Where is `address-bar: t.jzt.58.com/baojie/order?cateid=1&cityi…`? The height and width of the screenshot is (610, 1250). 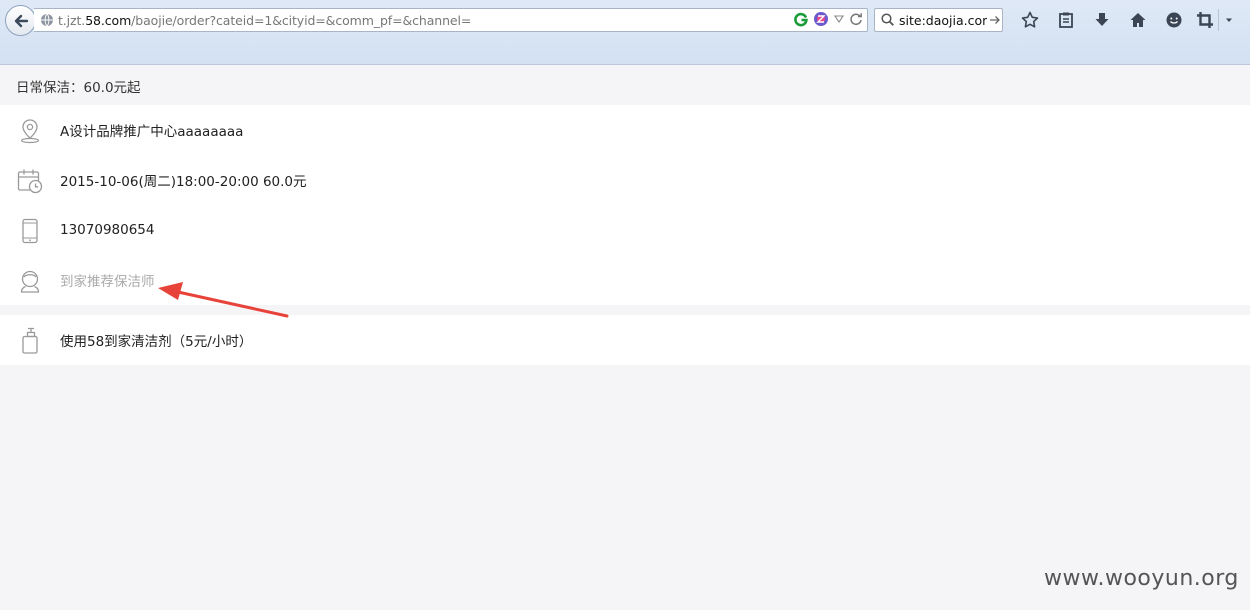 address-bar: t.jzt.58.com/baojie/order?cateid=1&cityi… is located at coordinates (451, 20).